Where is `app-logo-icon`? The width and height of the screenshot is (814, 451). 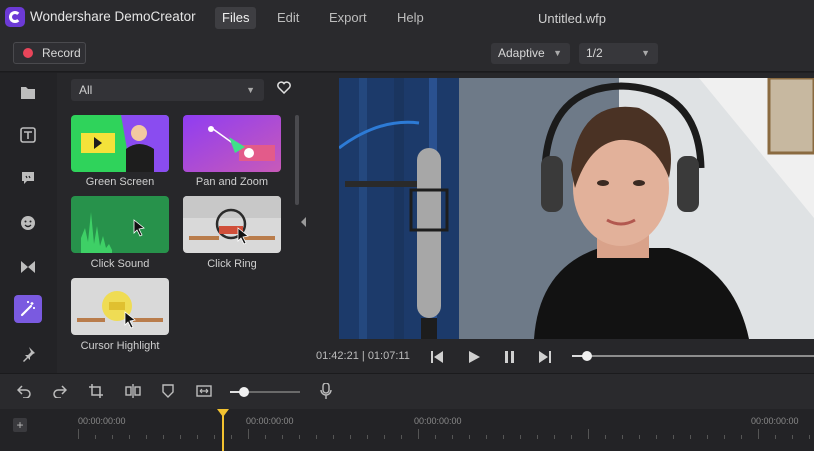
app-logo-icon is located at coordinates (15, 17).